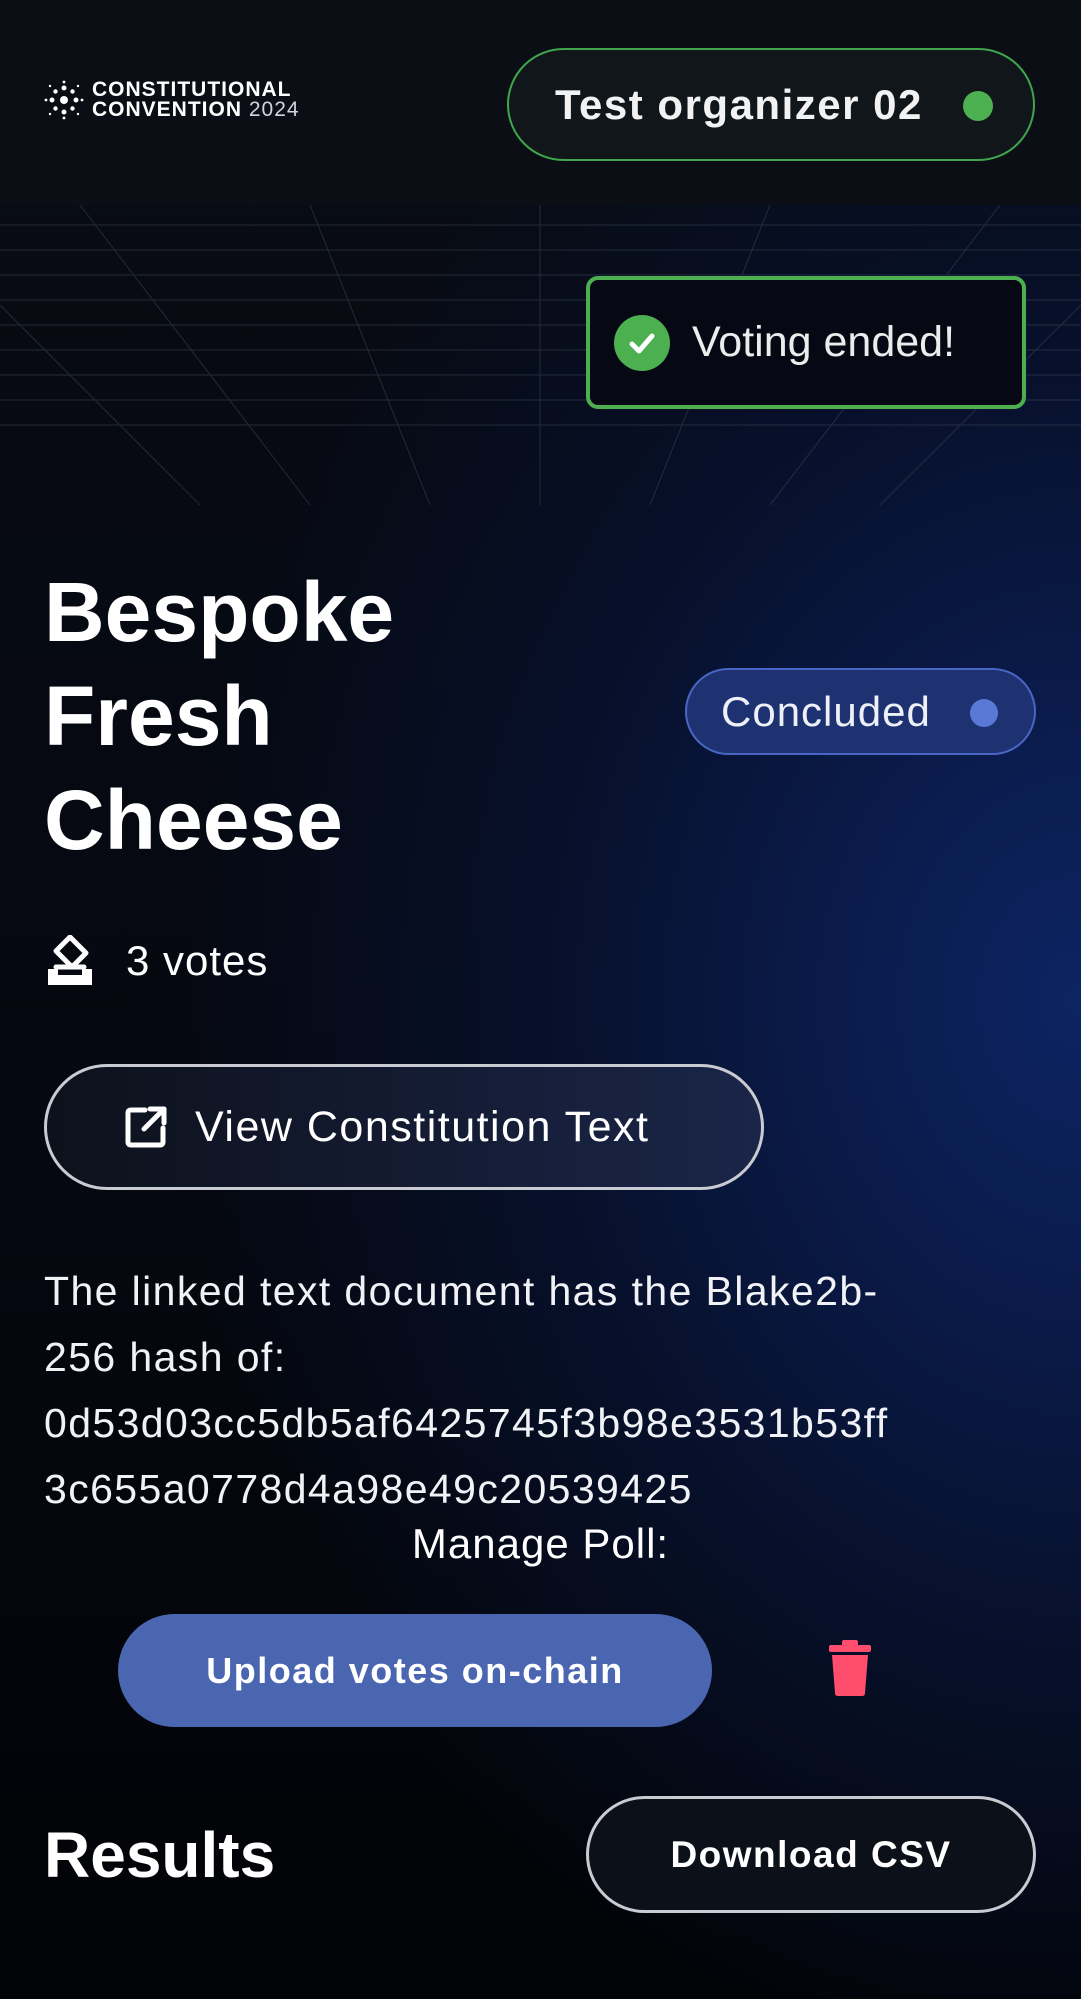 This screenshot has width=1081, height=1999. I want to click on hash-text-line-2: 256 hash of:, so click(165, 1357).